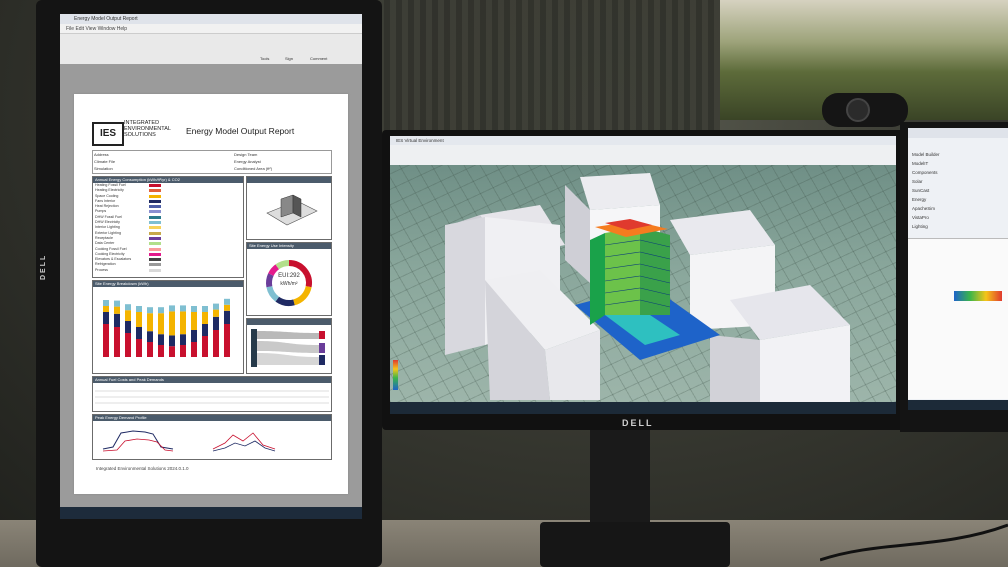 The height and width of the screenshot is (567, 1008). I want to click on ve-toolbar, so click(643, 155).